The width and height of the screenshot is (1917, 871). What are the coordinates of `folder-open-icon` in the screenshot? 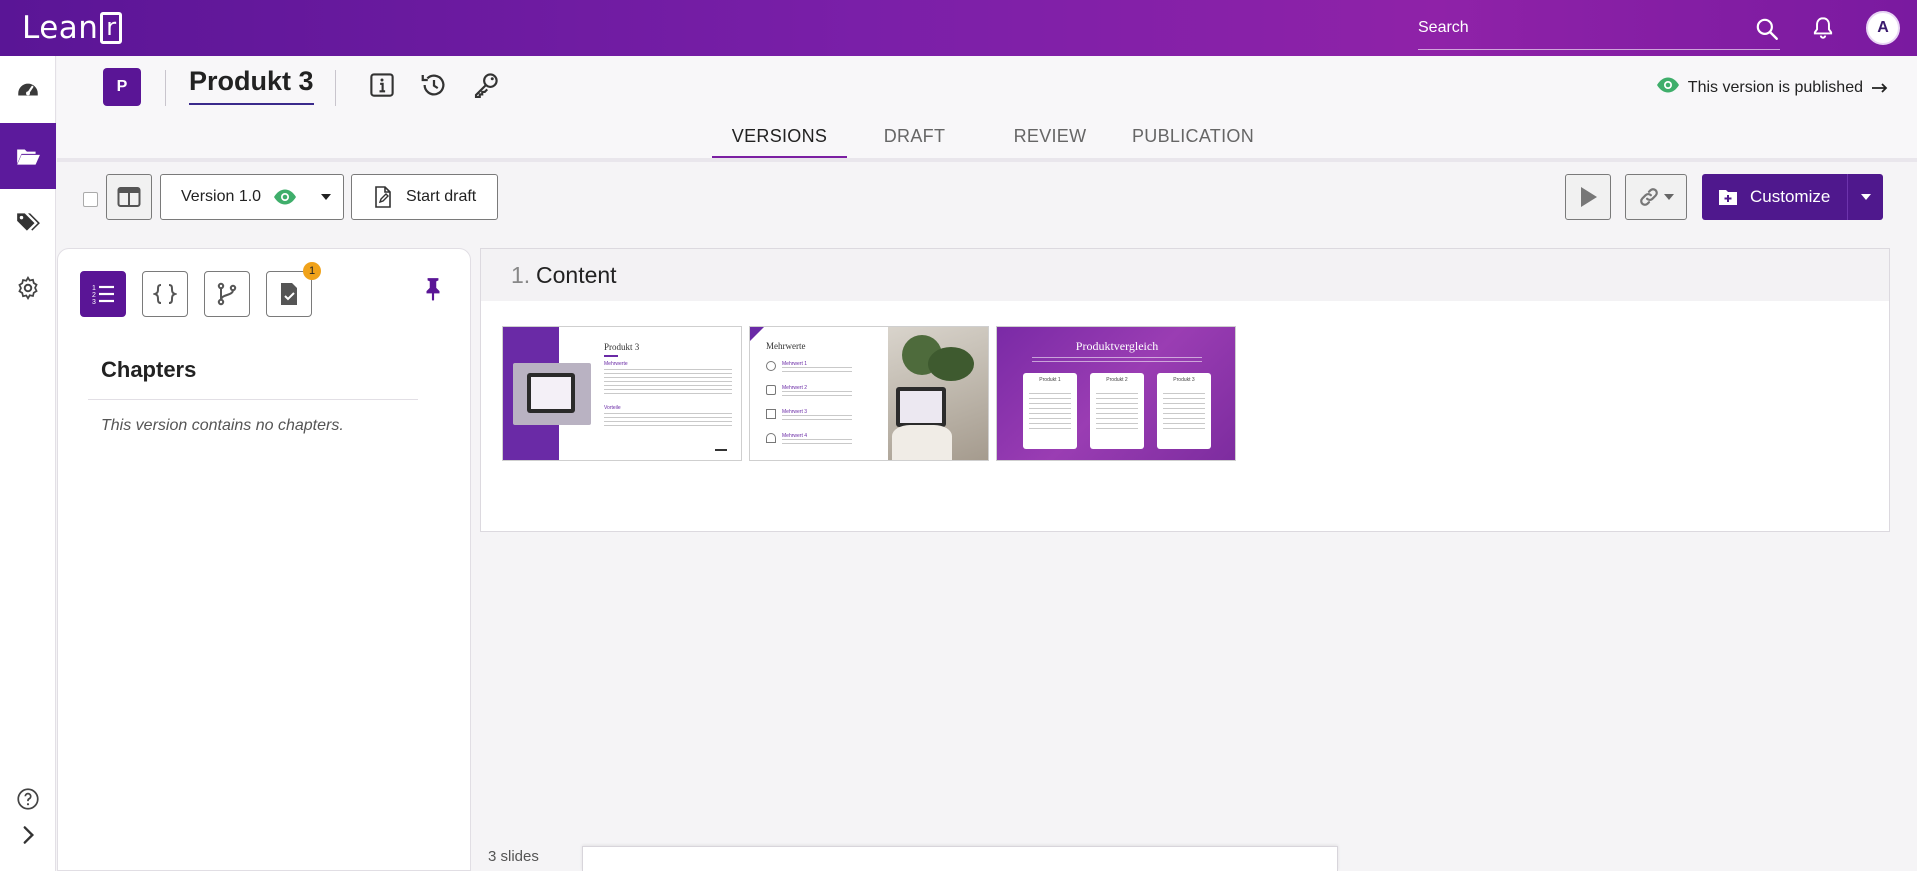 It's located at (28, 157).